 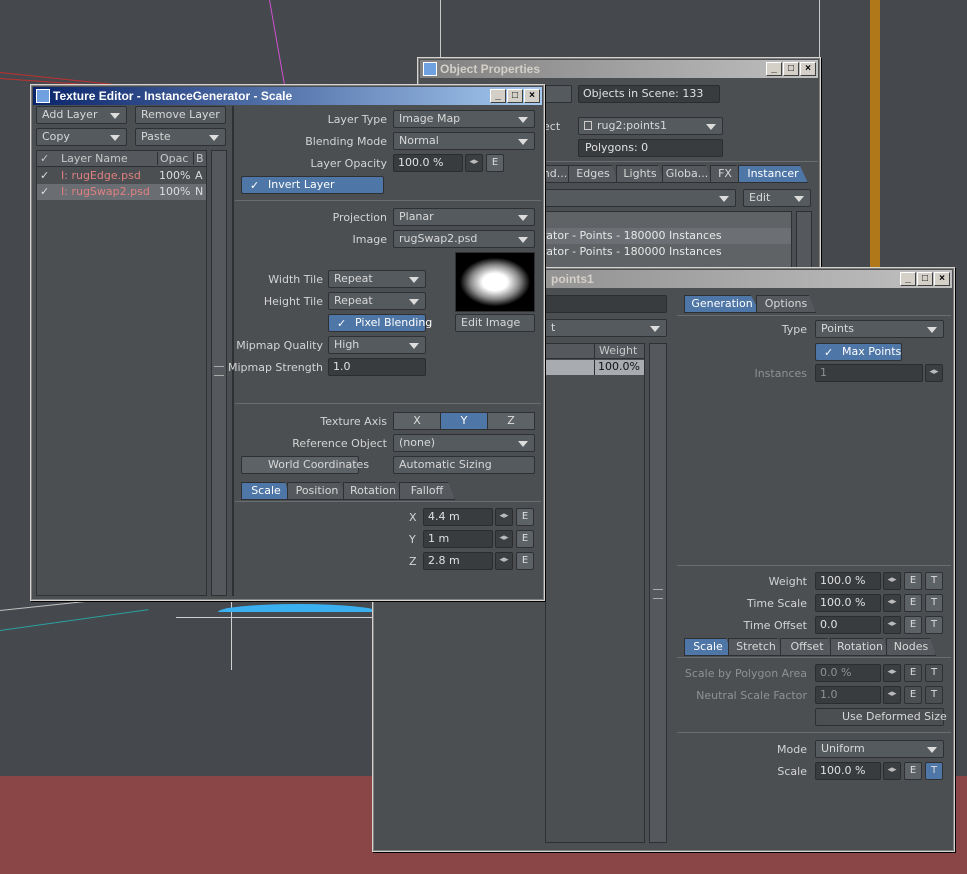 What do you see at coordinates (474, 163) in the screenshot?
I see `layer-opacity-arrows-icon: ◂▸` at bounding box center [474, 163].